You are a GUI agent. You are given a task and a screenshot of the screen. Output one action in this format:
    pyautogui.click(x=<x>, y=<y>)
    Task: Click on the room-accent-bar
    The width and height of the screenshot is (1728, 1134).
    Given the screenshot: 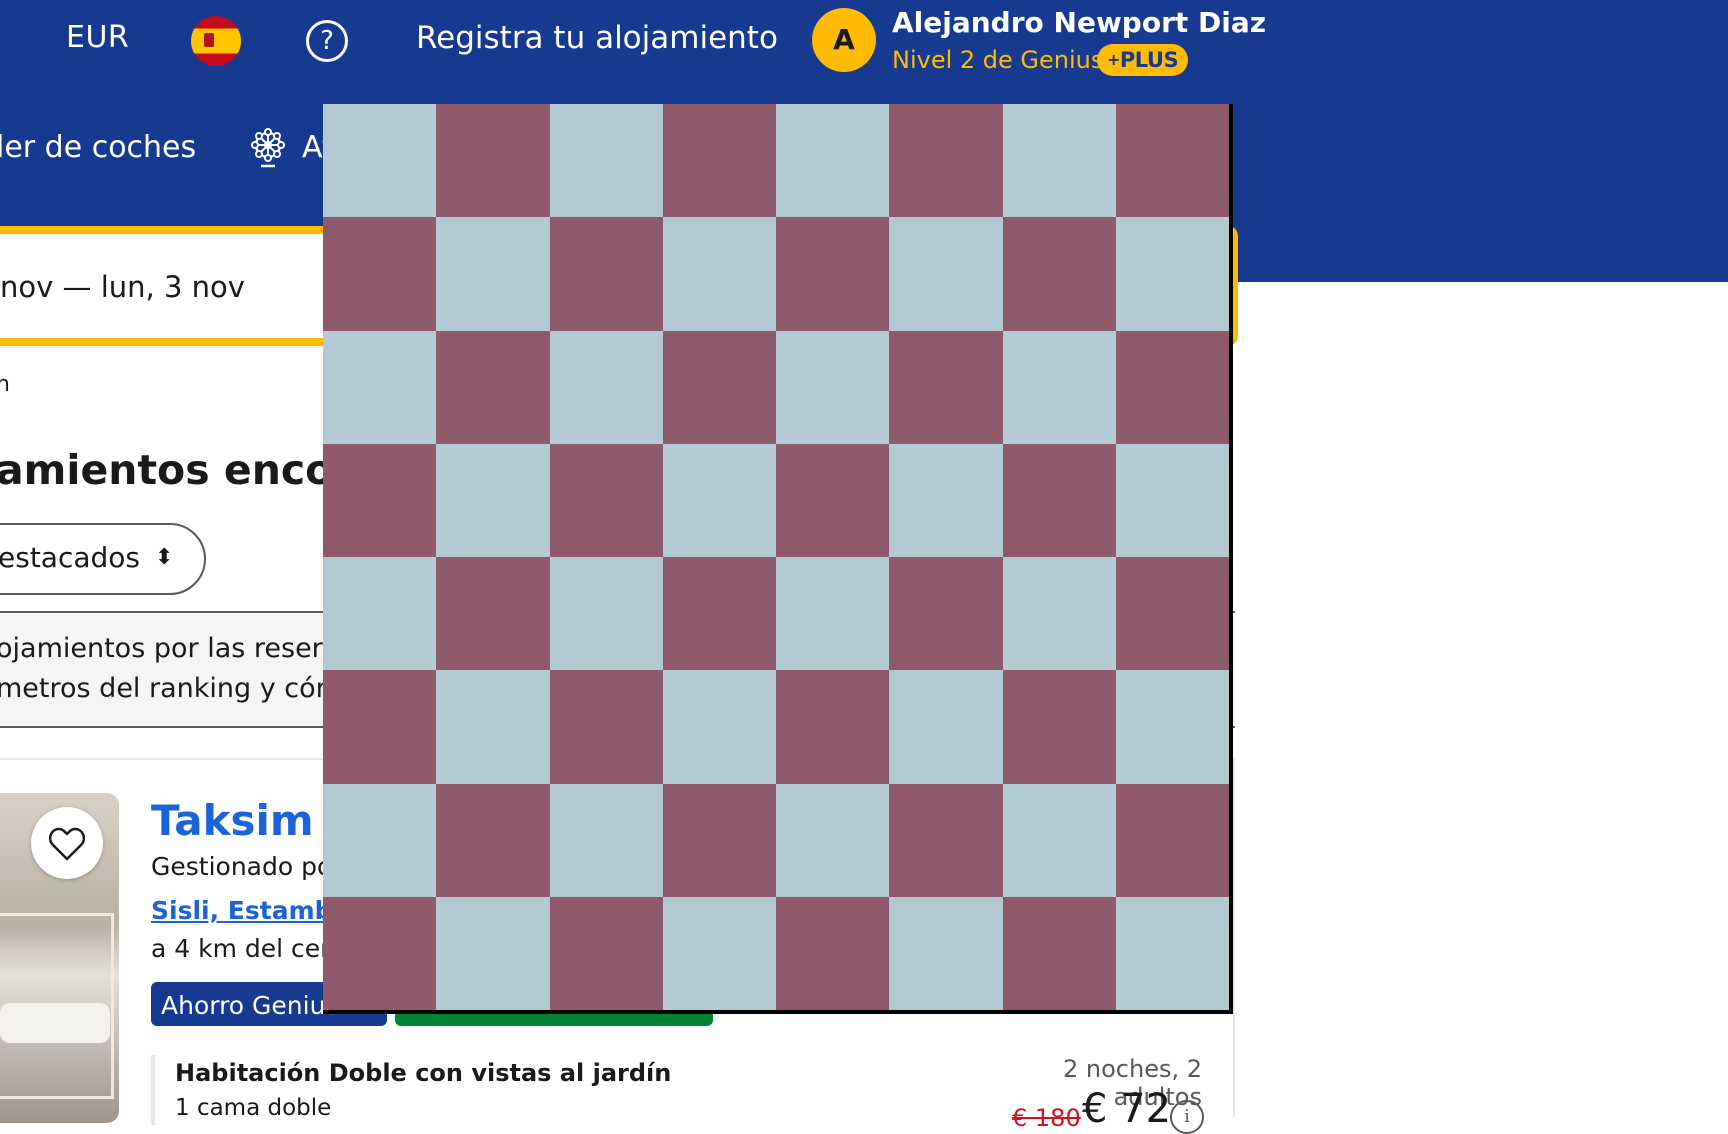 What is the action you would take?
    pyautogui.click(x=153, y=1090)
    